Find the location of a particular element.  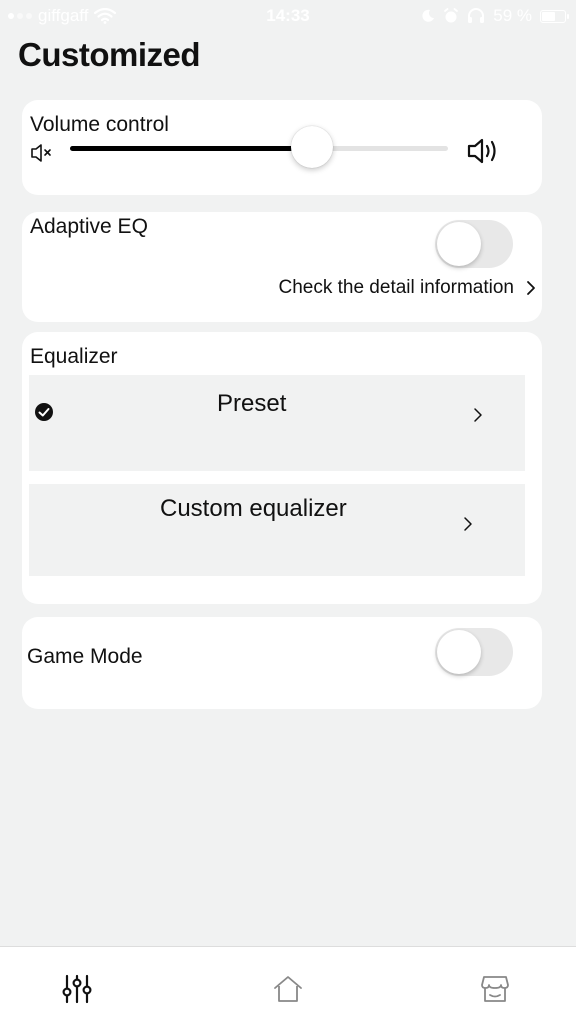

battery-percent: 59 % is located at coordinates (512, 15).